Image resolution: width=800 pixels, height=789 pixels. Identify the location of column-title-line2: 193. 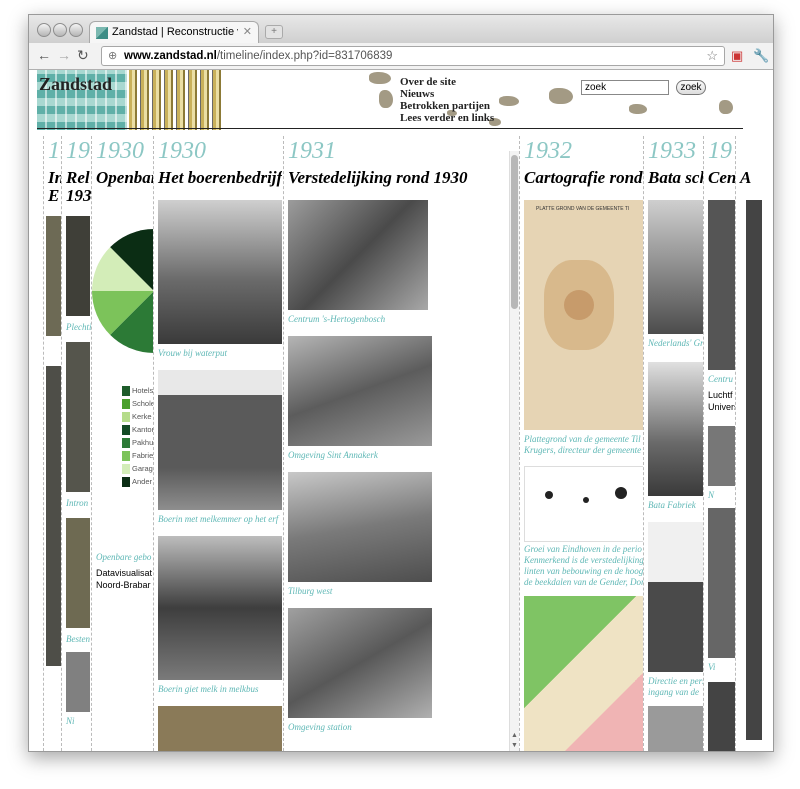
(79, 195).